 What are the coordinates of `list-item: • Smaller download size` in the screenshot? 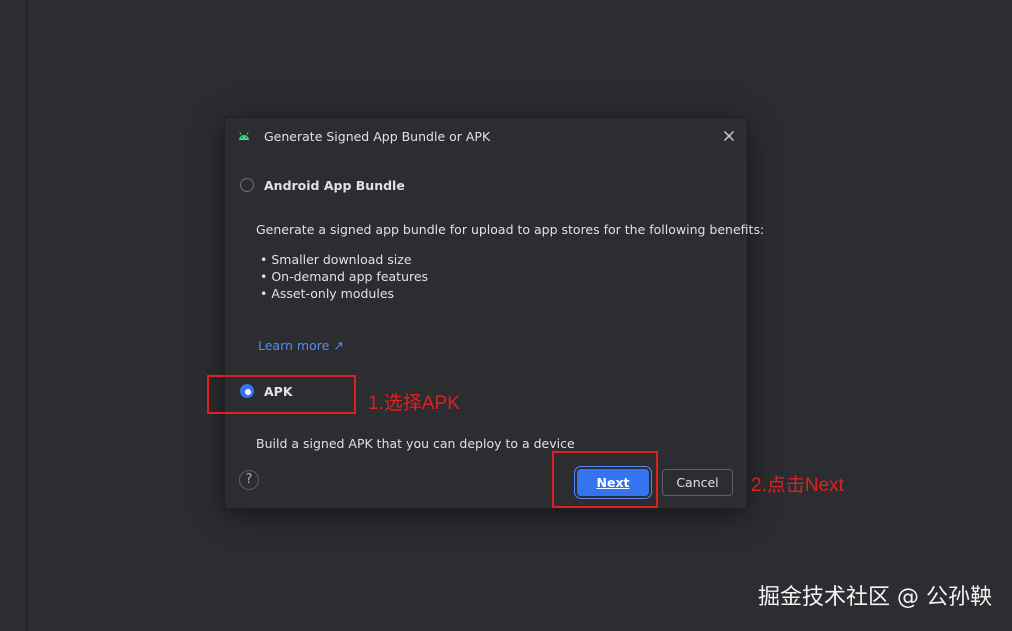 It's located at (336, 259).